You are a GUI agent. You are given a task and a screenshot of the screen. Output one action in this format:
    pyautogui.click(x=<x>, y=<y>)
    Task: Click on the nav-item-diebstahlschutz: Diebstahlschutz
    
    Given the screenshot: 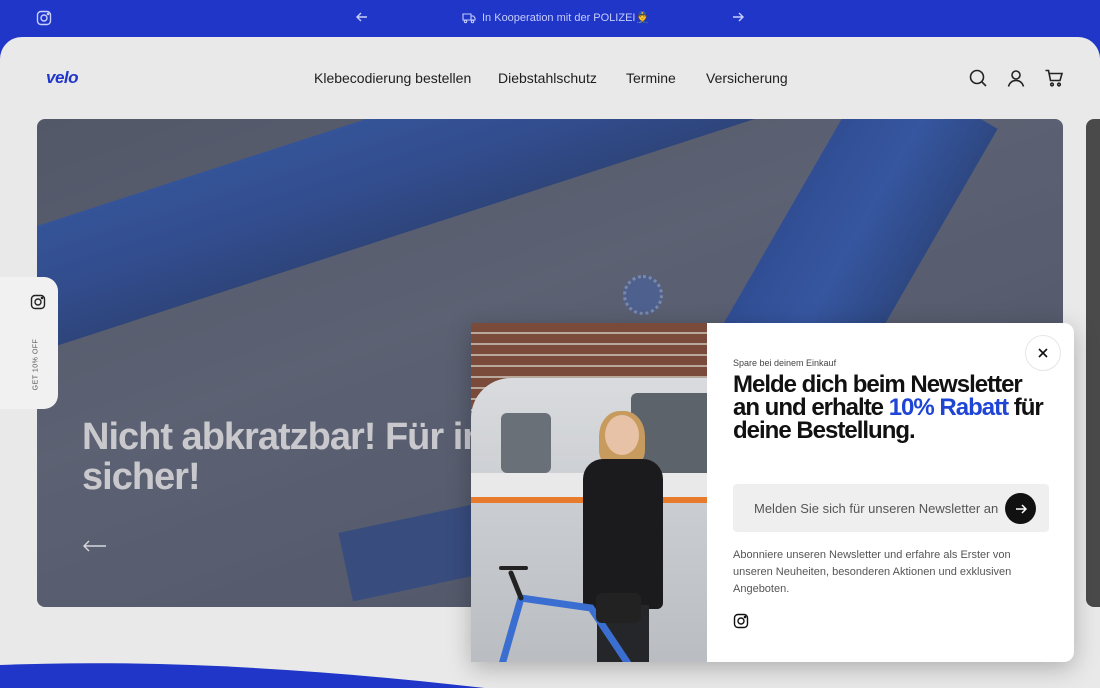 What is the action you would take?
    pyautogui.click(x=547, y=78)
    